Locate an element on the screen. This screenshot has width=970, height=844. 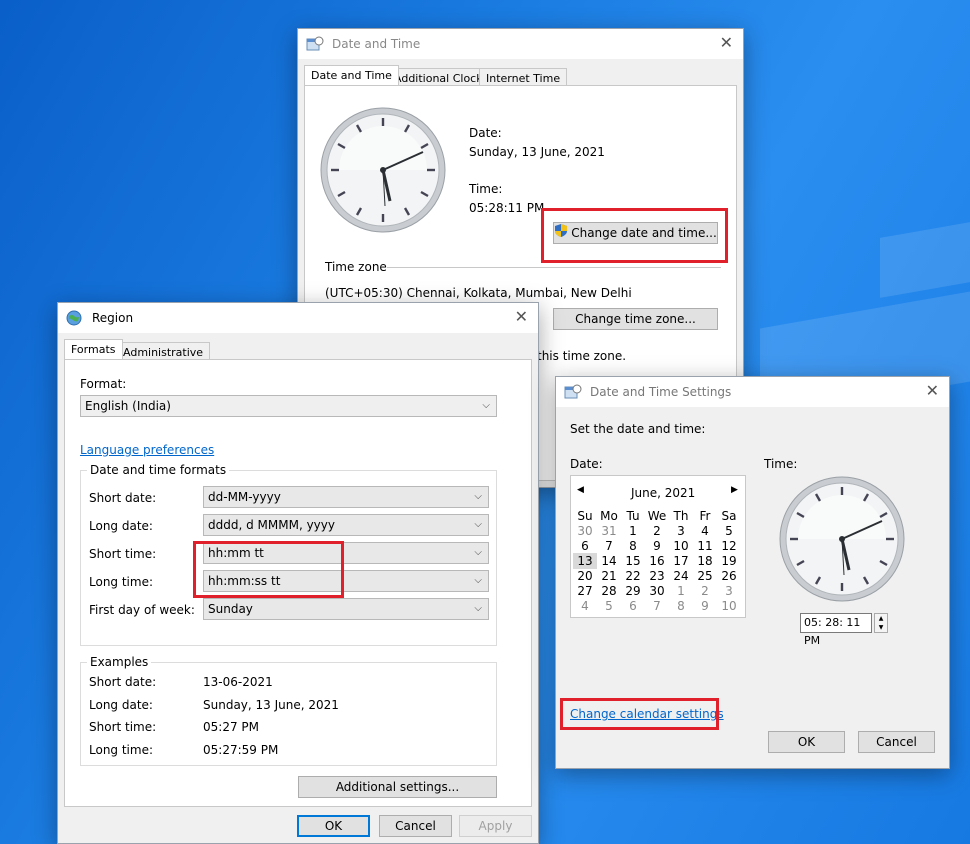
long-date-select: dddd, d MMMM, yyyy ⌵ is located at coordinates (346, 525).